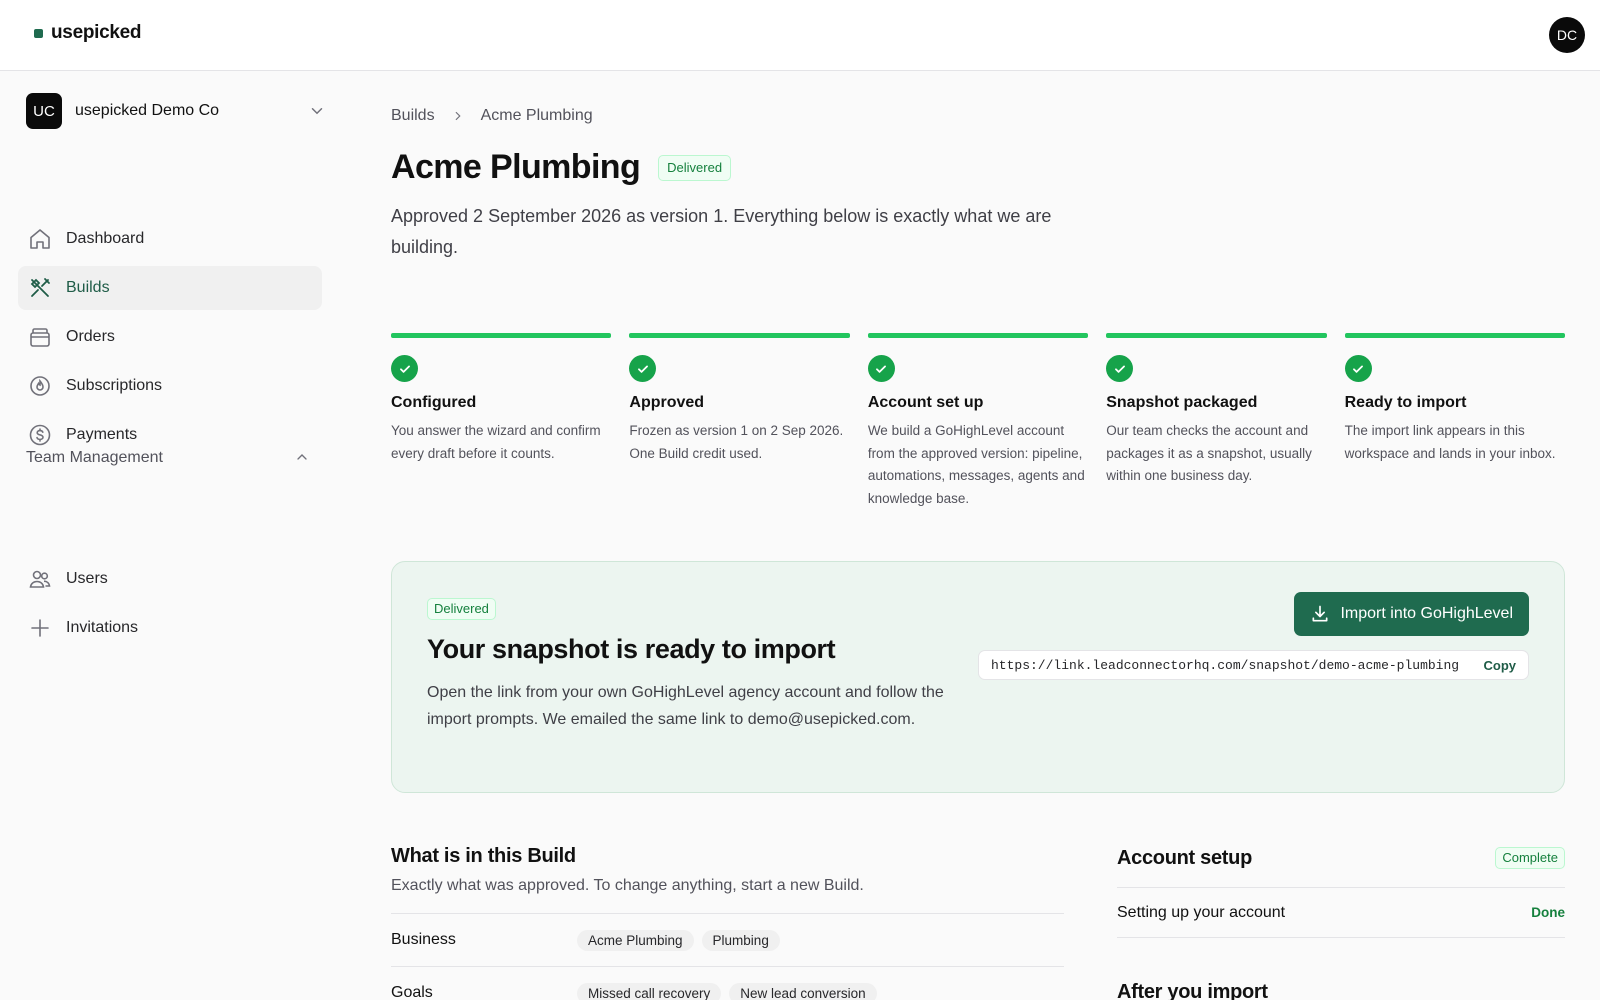 Image resolution: width=1600 pixels, height=1000 pixels. Describe the element at coordinates (94, 457) in the screenshot. I see `section-label: Team Management` at that location.